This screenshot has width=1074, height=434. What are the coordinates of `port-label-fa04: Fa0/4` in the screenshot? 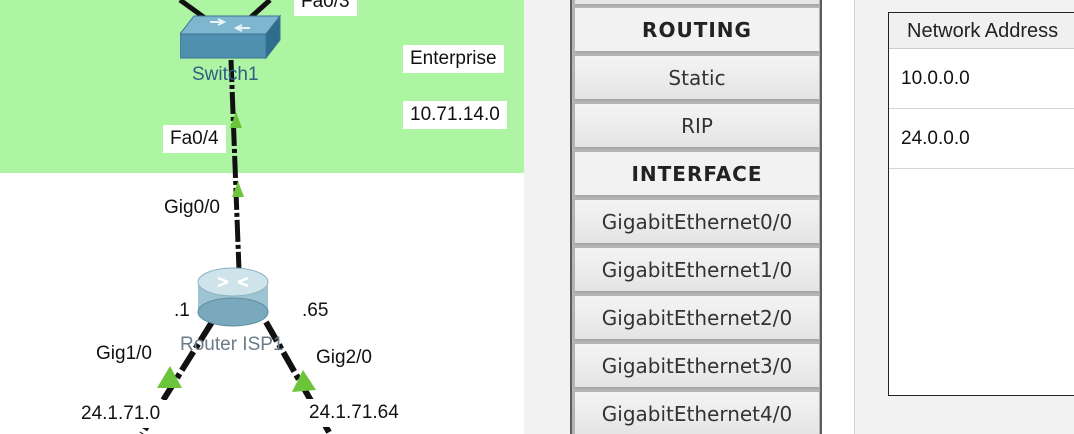 It's located at (194, 139).